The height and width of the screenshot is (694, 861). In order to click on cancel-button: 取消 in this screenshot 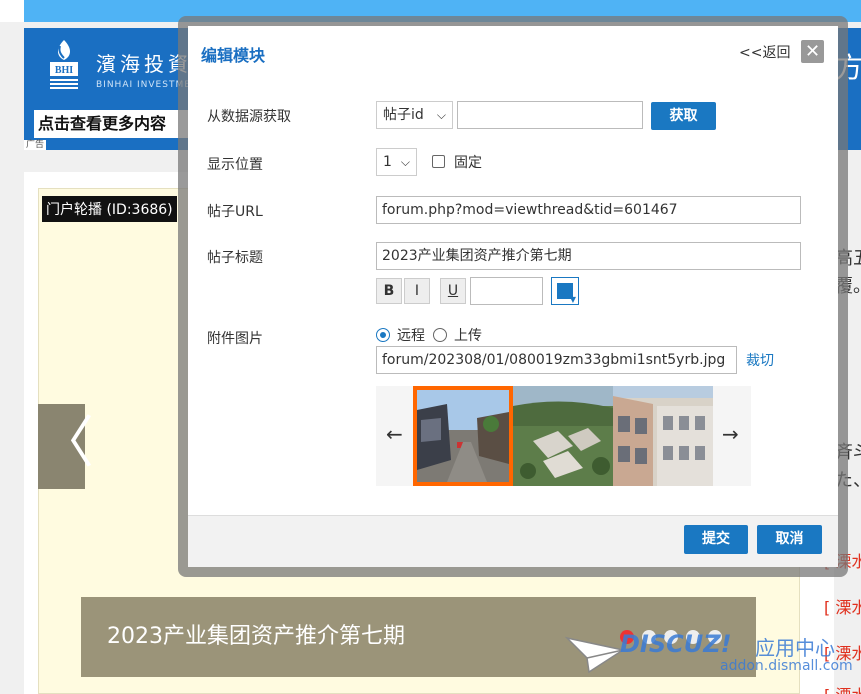, I will do `click(789, 539)`.